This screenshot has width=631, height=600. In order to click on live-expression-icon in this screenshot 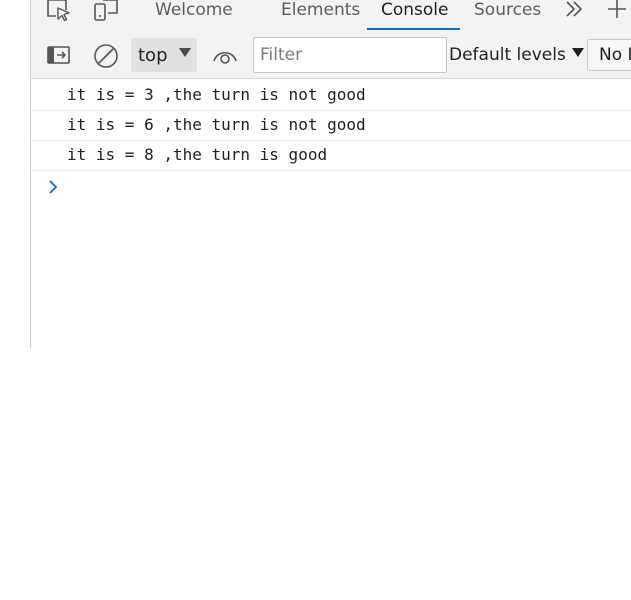, I will do `click(225, 58)`.